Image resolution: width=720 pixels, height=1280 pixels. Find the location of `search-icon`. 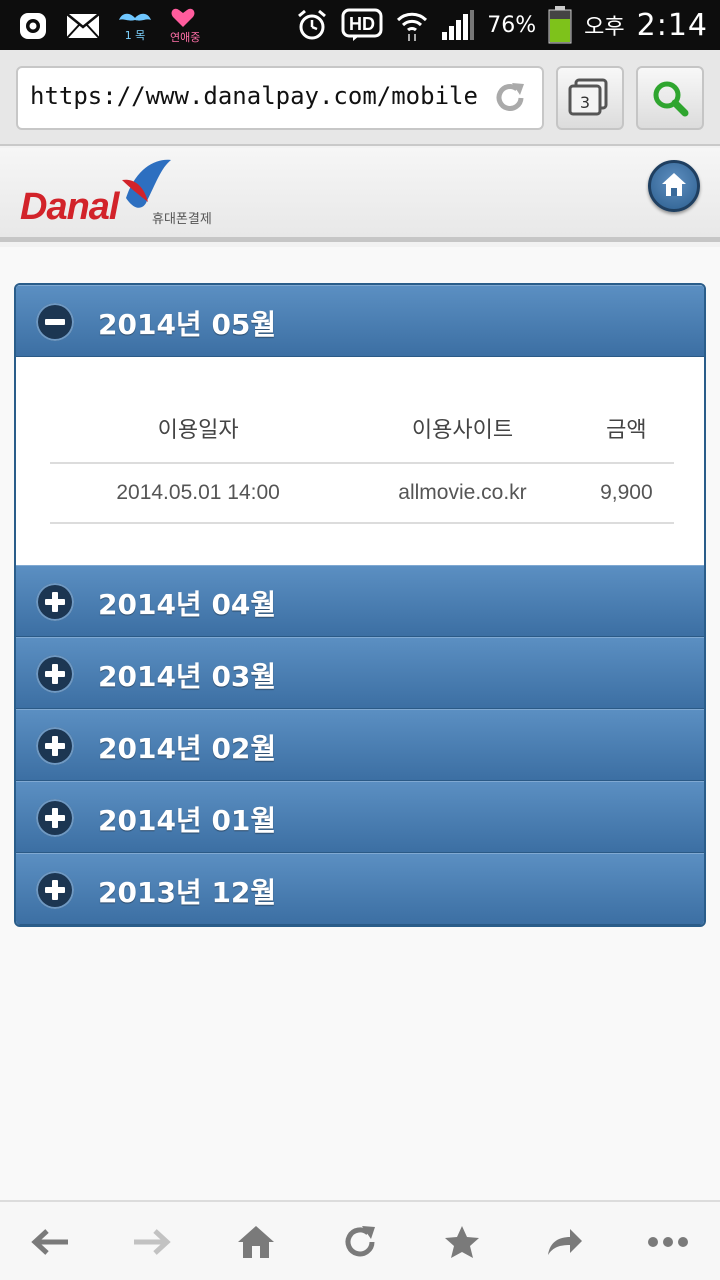

search-icon is located at coordinates (671, 99).